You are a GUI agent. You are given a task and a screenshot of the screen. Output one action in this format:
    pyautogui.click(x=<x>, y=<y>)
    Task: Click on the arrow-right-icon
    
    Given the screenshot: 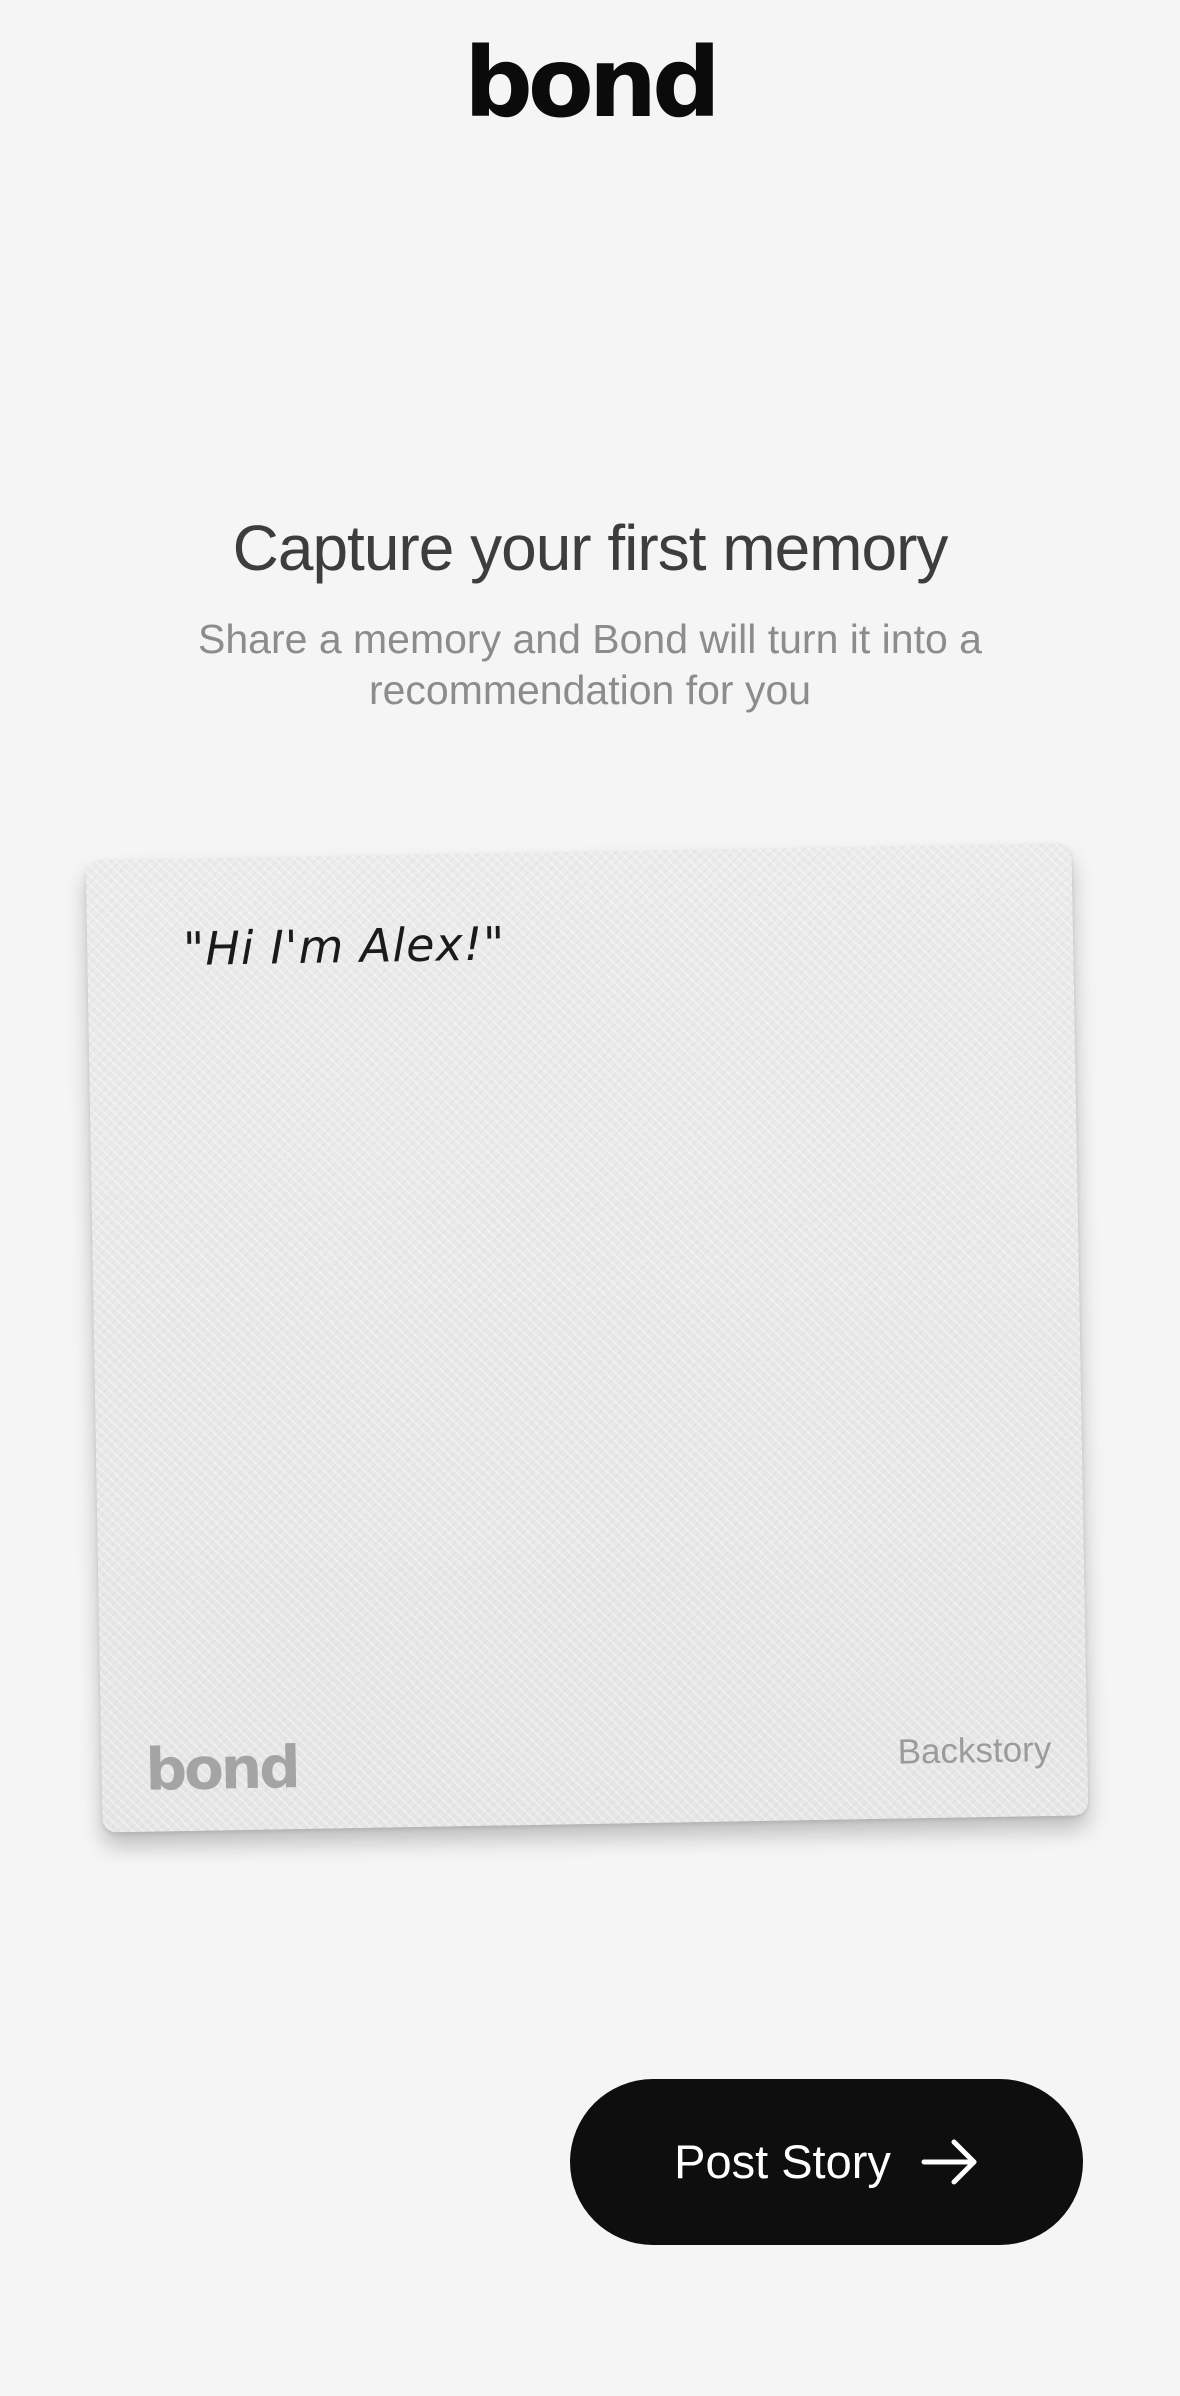 What is the action you would take?
    pyautogui.click(x=949, y=2162)
    